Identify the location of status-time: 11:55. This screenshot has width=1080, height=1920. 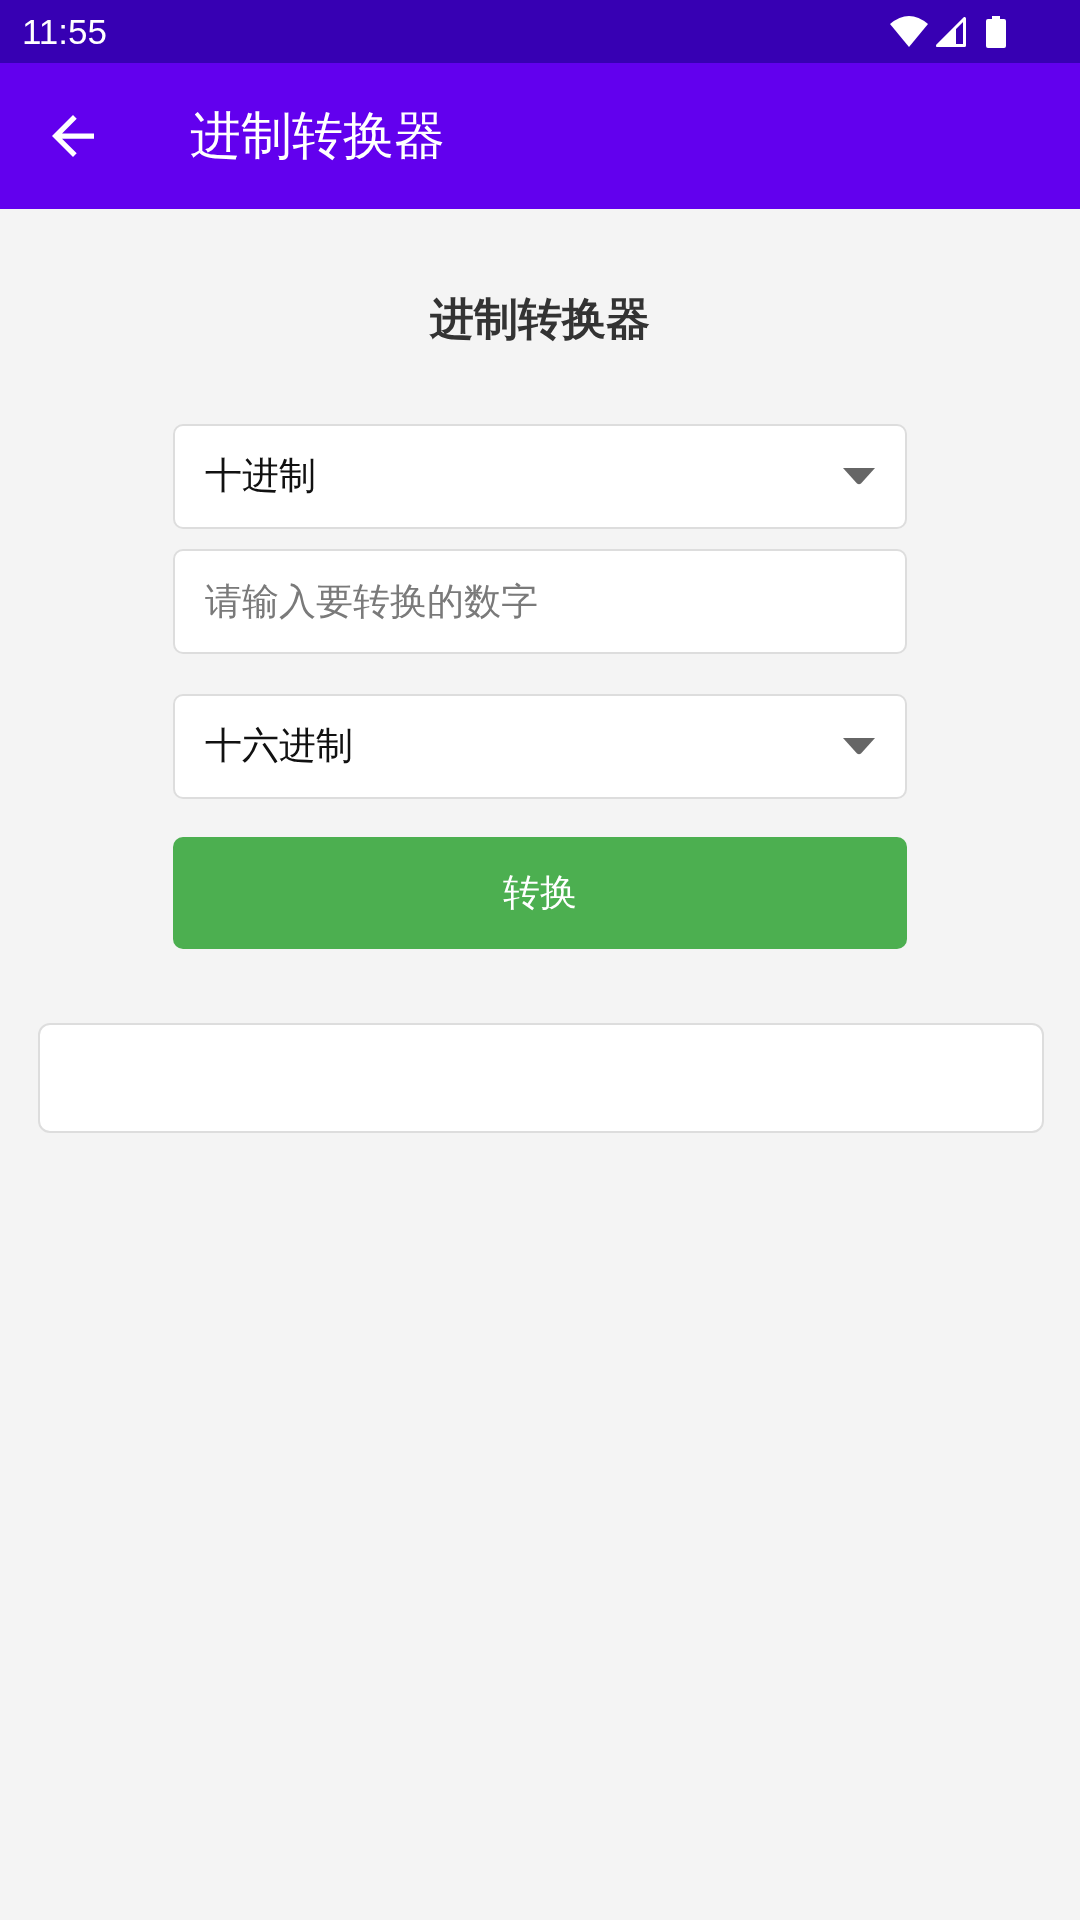
(64, 31).